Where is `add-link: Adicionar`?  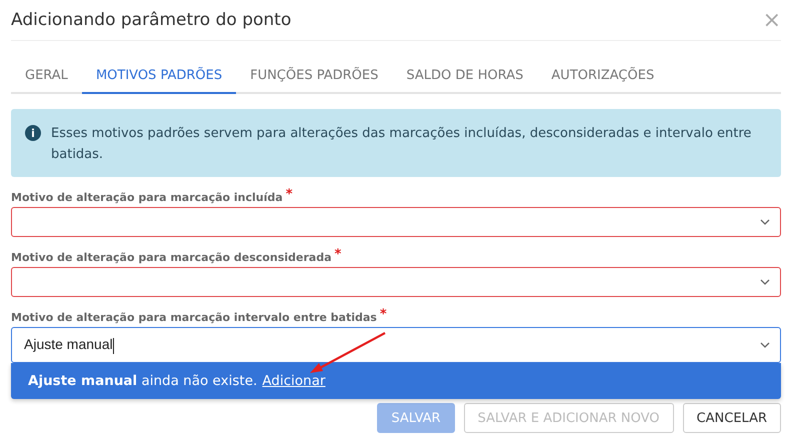
add-link: Adicionar is located at coordinates (294, 381).